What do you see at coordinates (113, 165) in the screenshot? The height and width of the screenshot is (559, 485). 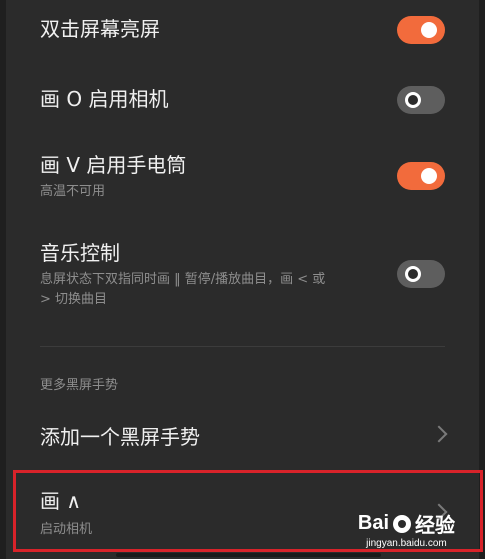 I see `draw-v-flashlight-title: 画 V 启用手电筒` at bounding box center [113, 165].